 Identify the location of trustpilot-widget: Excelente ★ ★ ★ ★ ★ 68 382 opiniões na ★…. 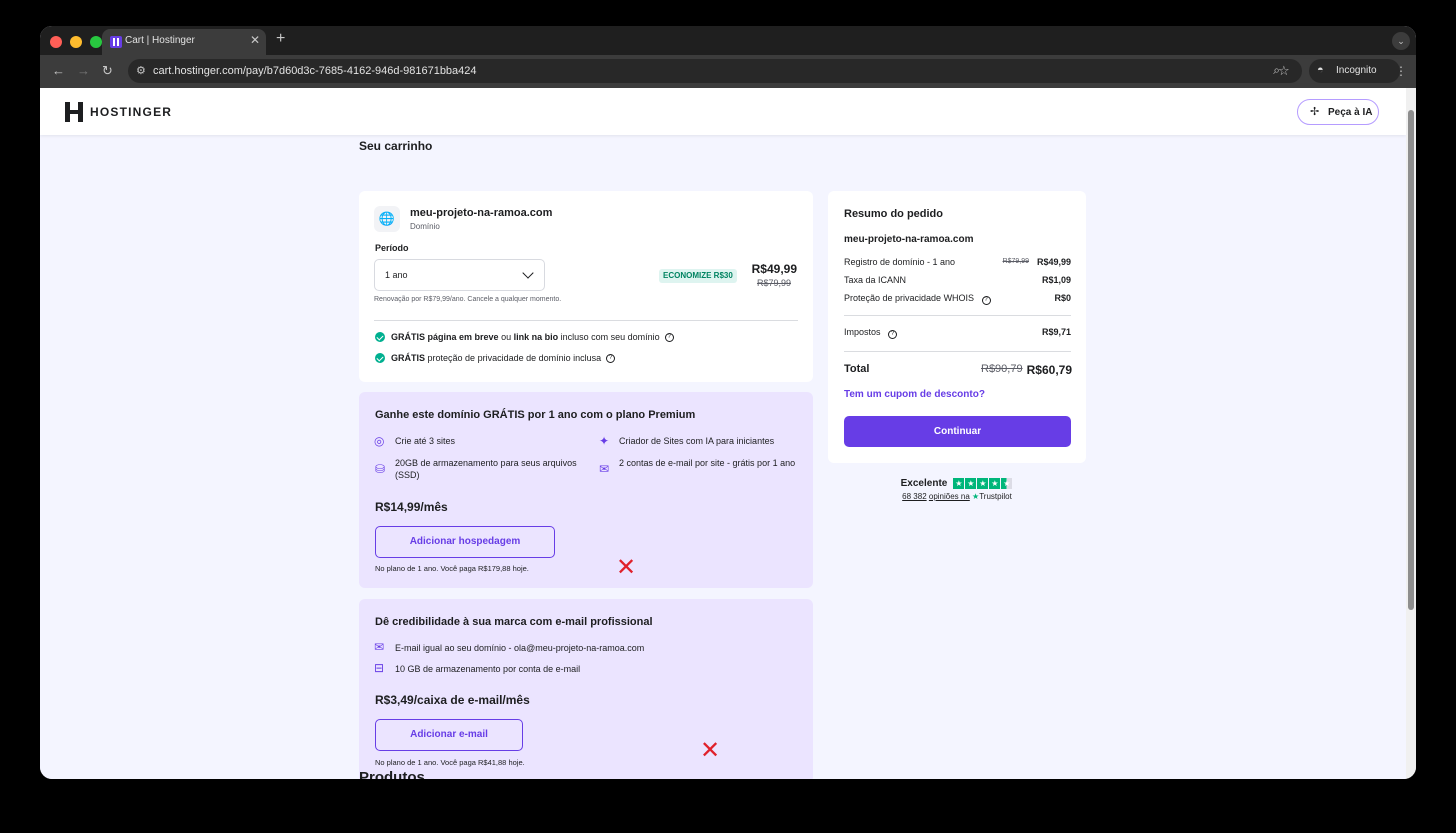
(957, 489).